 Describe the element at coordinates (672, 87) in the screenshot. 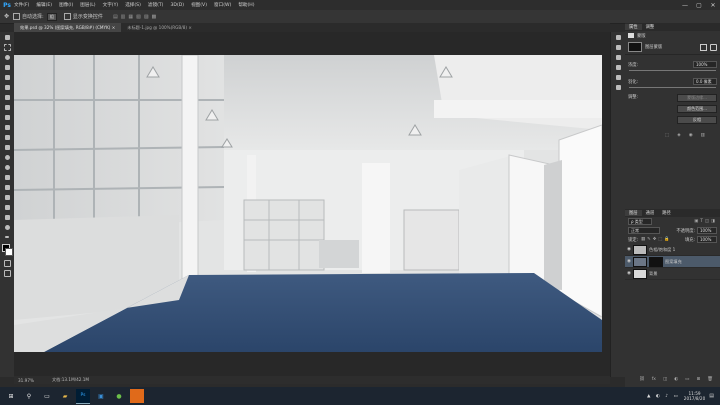

I see `feather-slider` at that location.